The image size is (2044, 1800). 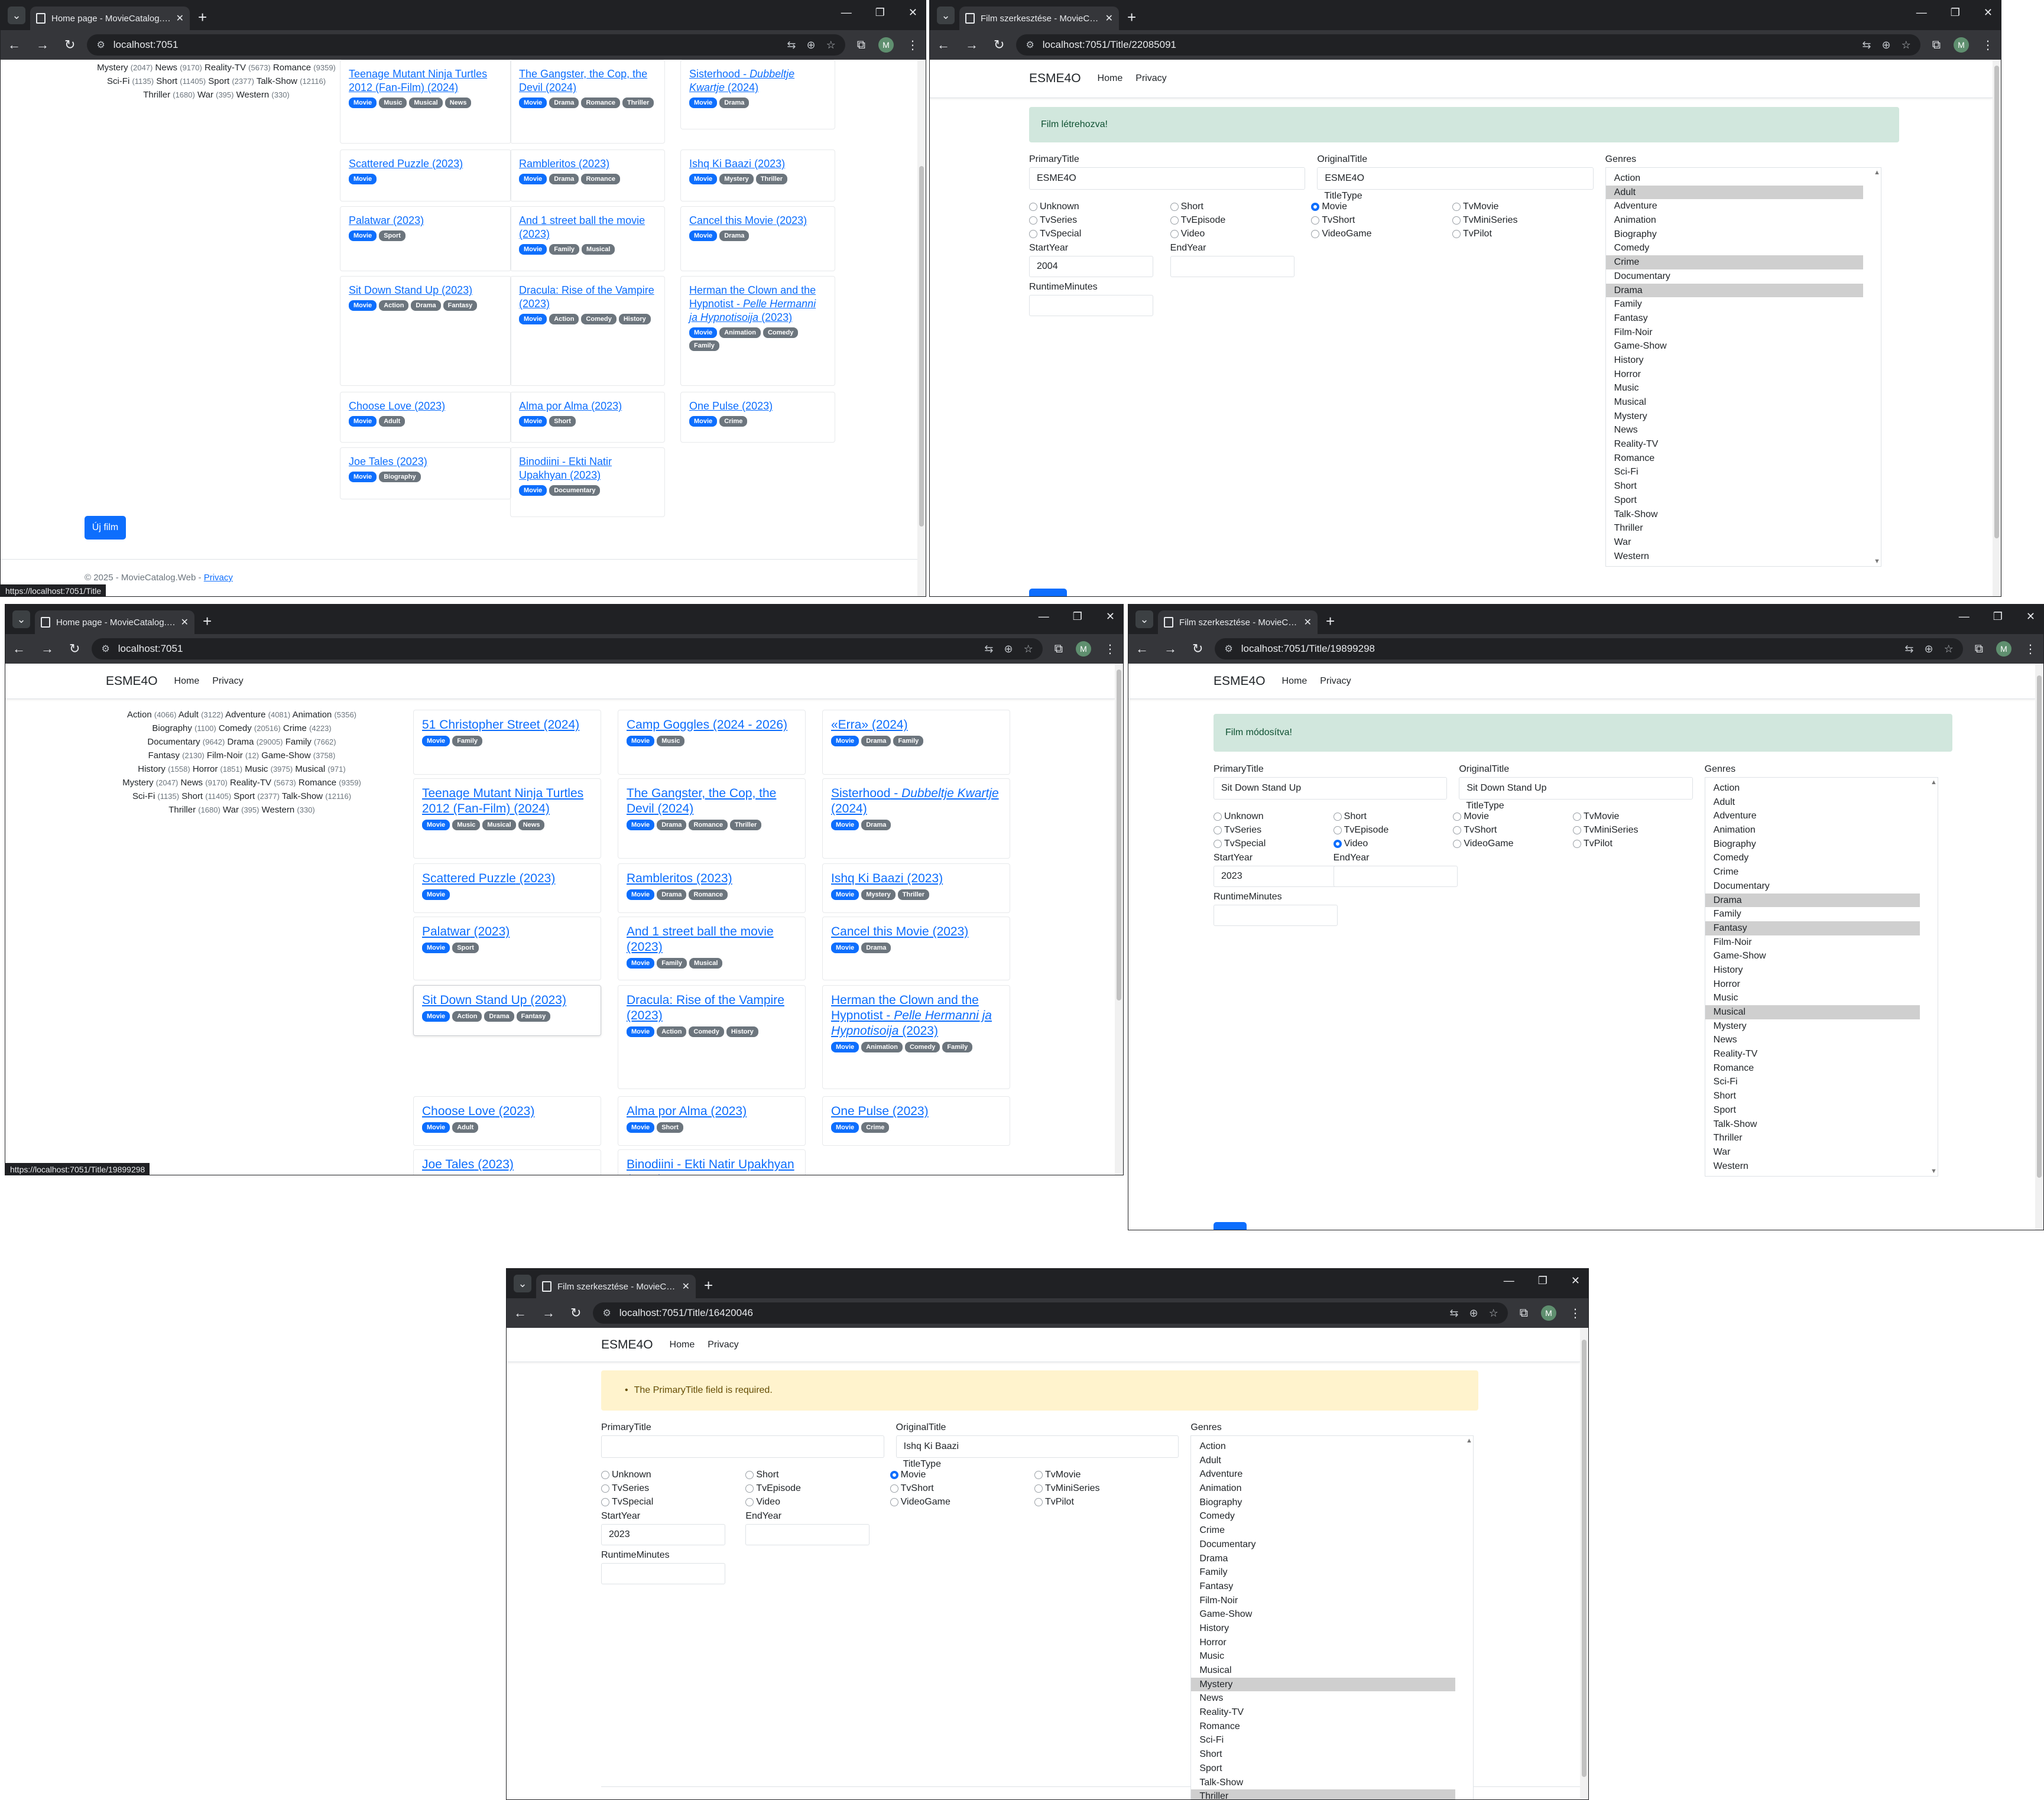 I want to click on title-type-radio: TvMiniSeries, so click(x=1067, y=1489).